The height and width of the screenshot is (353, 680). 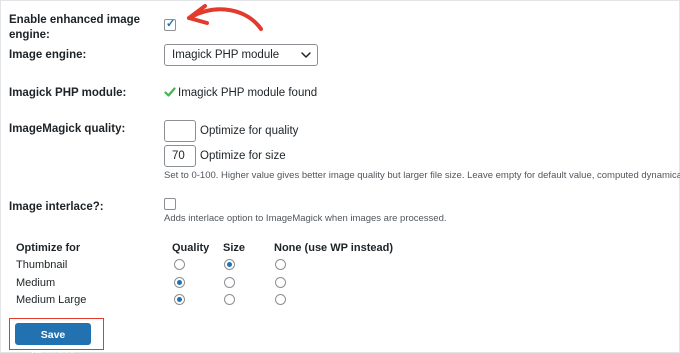 I want to click on image-engine-select: Imagick PHP module, so click(x=241, y=55).